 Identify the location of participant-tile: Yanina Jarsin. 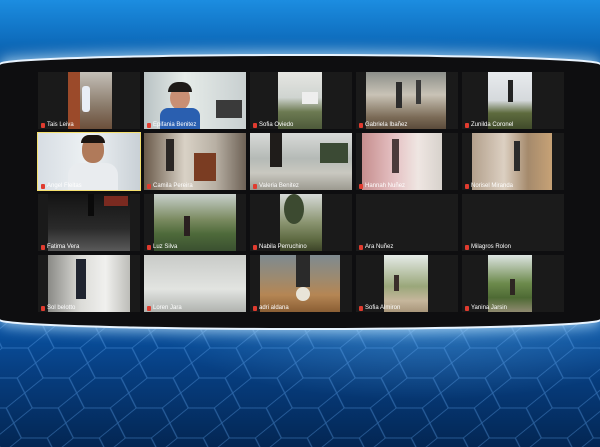
(513, 283).